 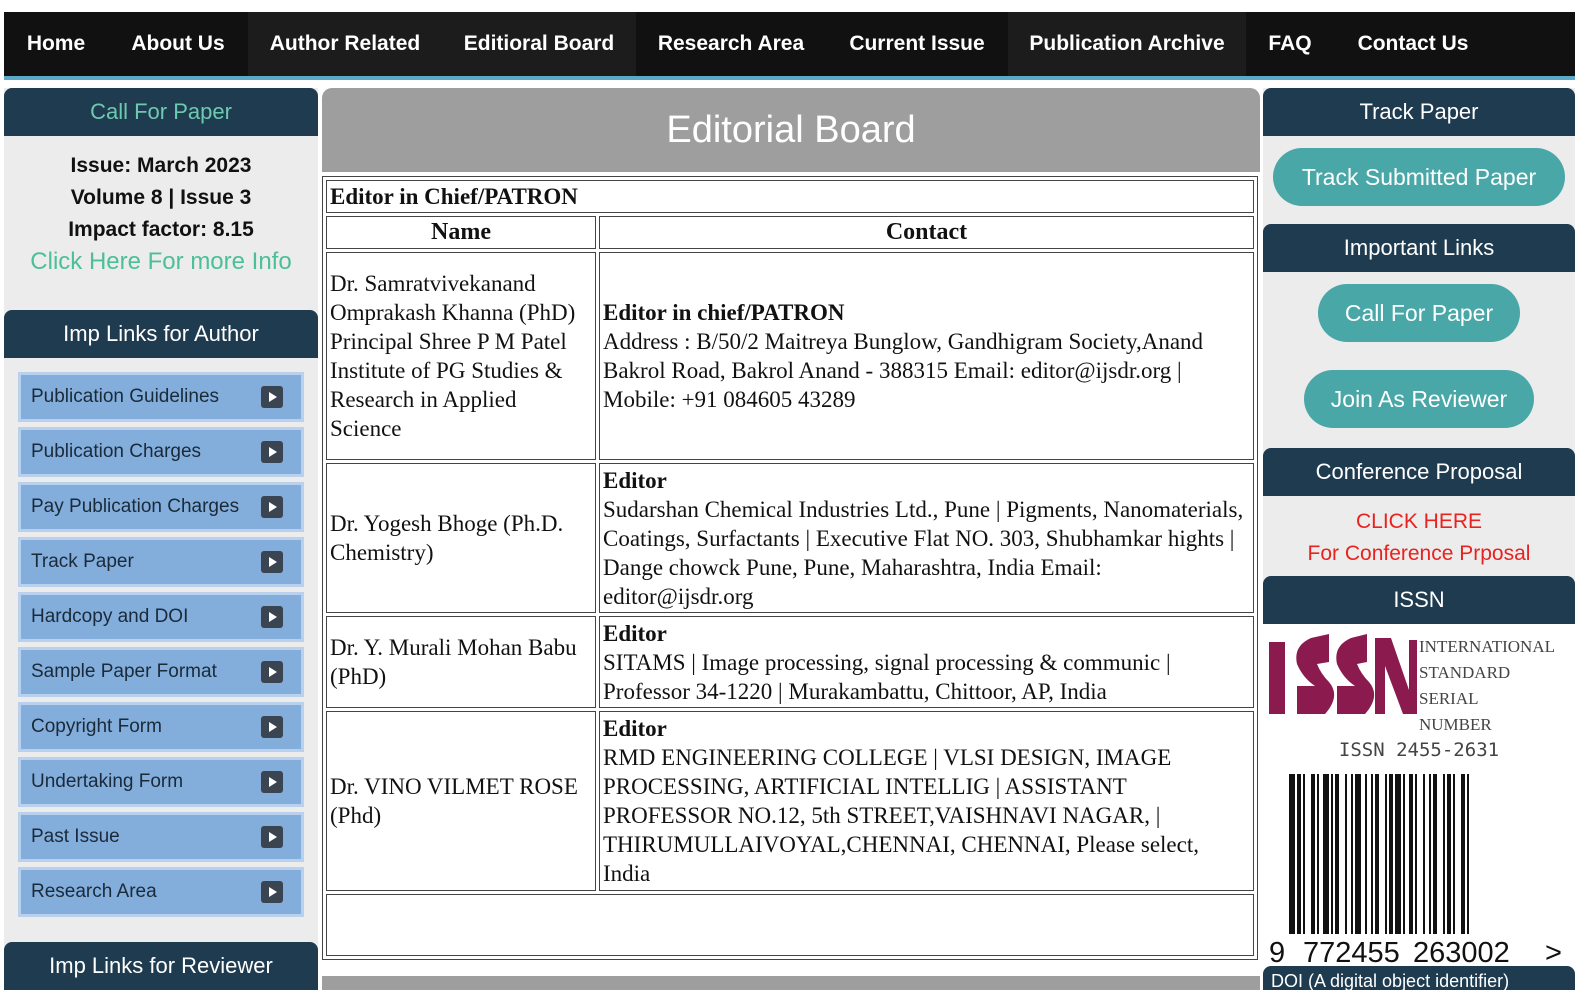 I want to click on barcode-digit-group: 263002, so click(x=1461, y=953).